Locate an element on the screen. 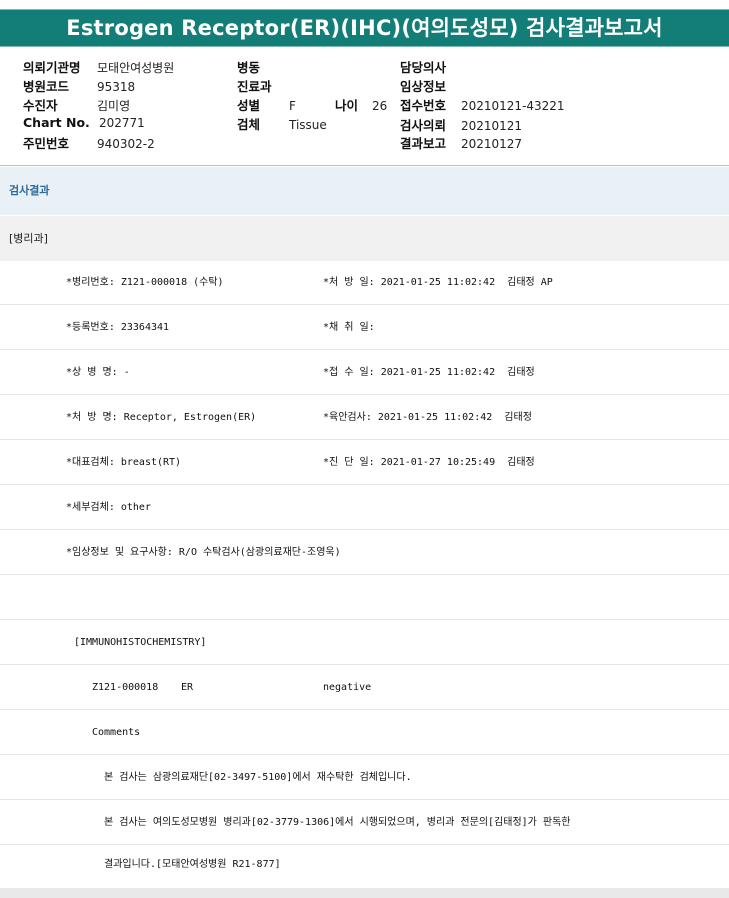 This screenshot has height=898, width=729. request-value: 20210121 is located at coordinates (491, 126).